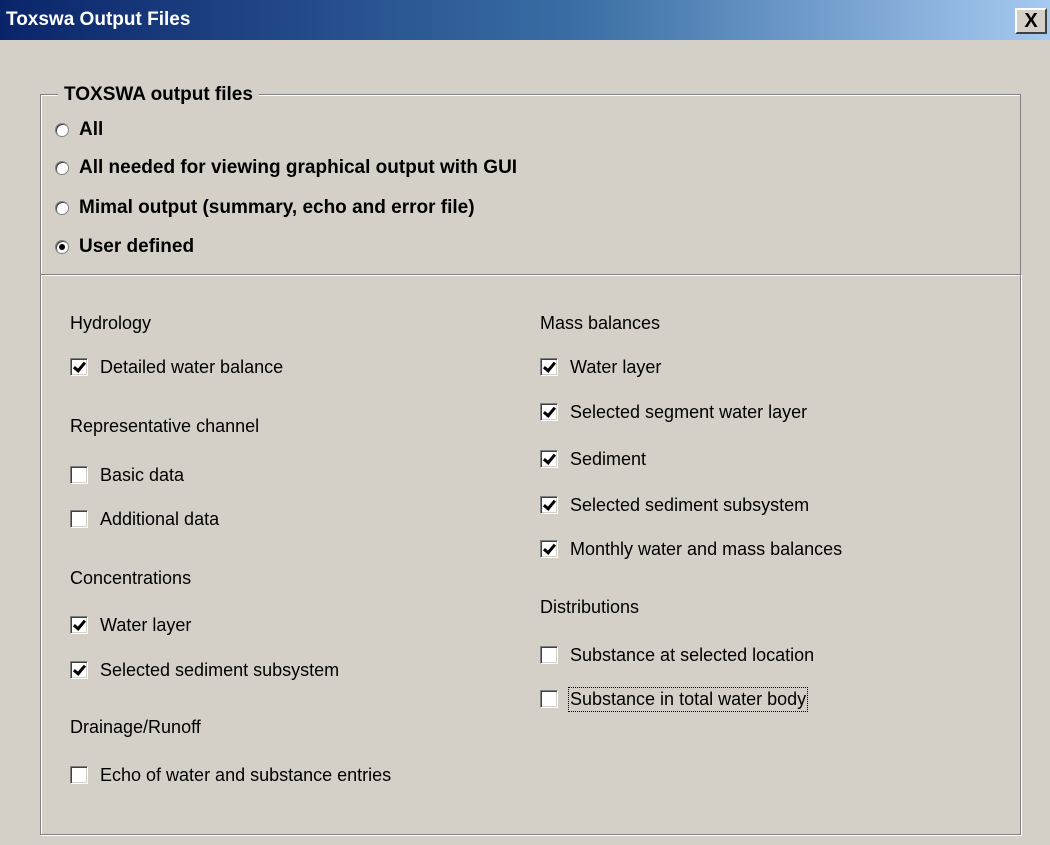  I want to click on check-mass-segment-water-layer: Selected segment water layer, so click(673, 412).